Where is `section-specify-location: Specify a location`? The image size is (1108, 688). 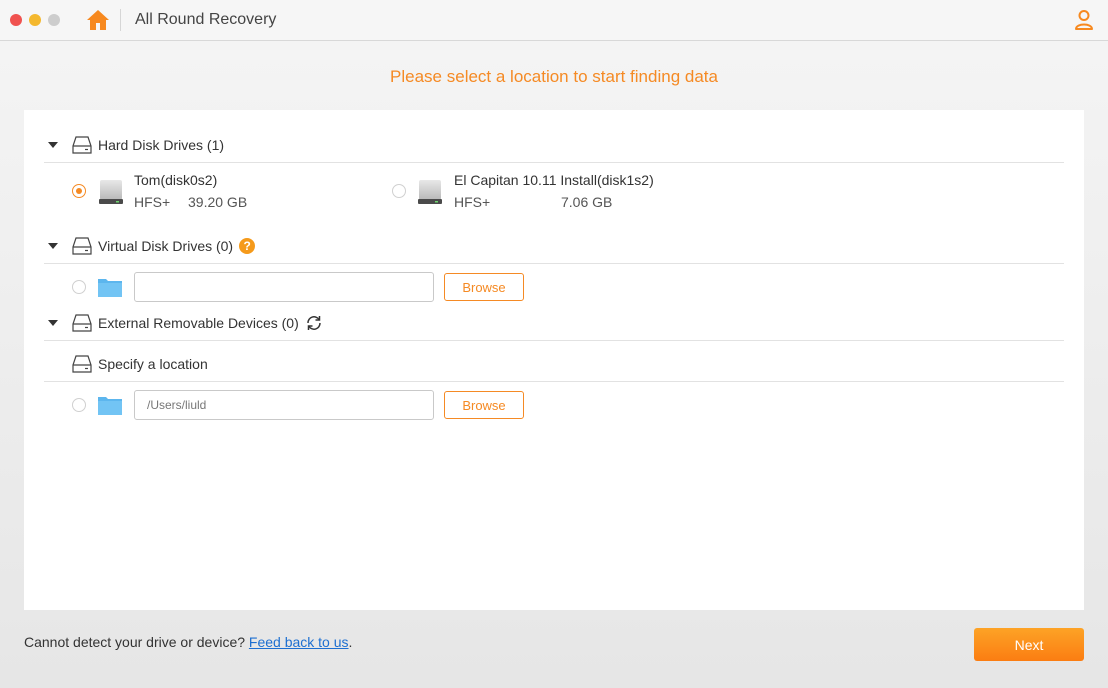 section-specify-location: Specify a location is located at coordinates (126, 364).